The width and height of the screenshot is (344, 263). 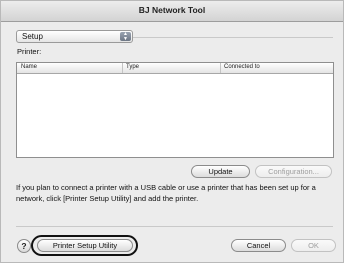 I want to click on callout-highlight-ring, so click(x=84, y=245).